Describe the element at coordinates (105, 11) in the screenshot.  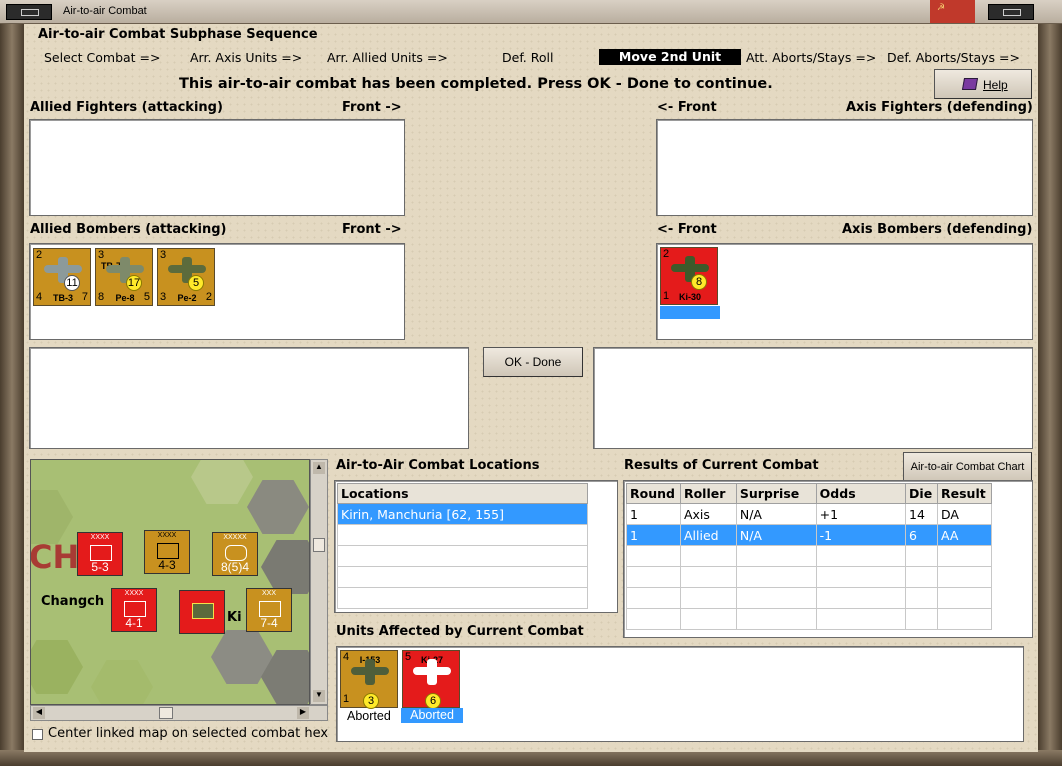
I see `window-title: Air-to-air Combat` at that location.